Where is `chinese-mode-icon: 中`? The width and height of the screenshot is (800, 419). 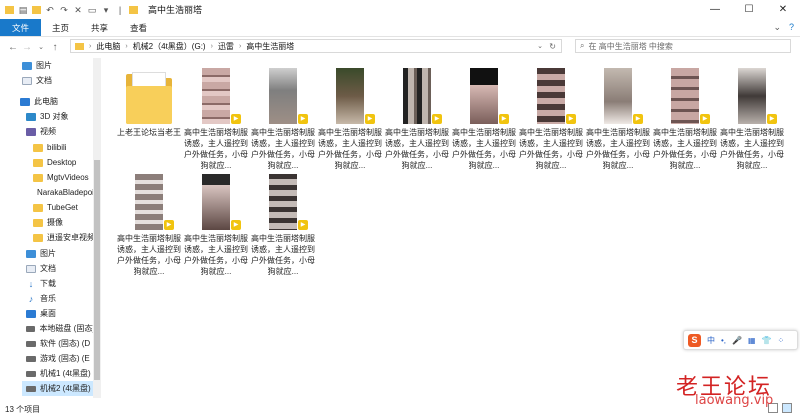
chinese-mode-icon: 中 is located at coordinates (711, 340).